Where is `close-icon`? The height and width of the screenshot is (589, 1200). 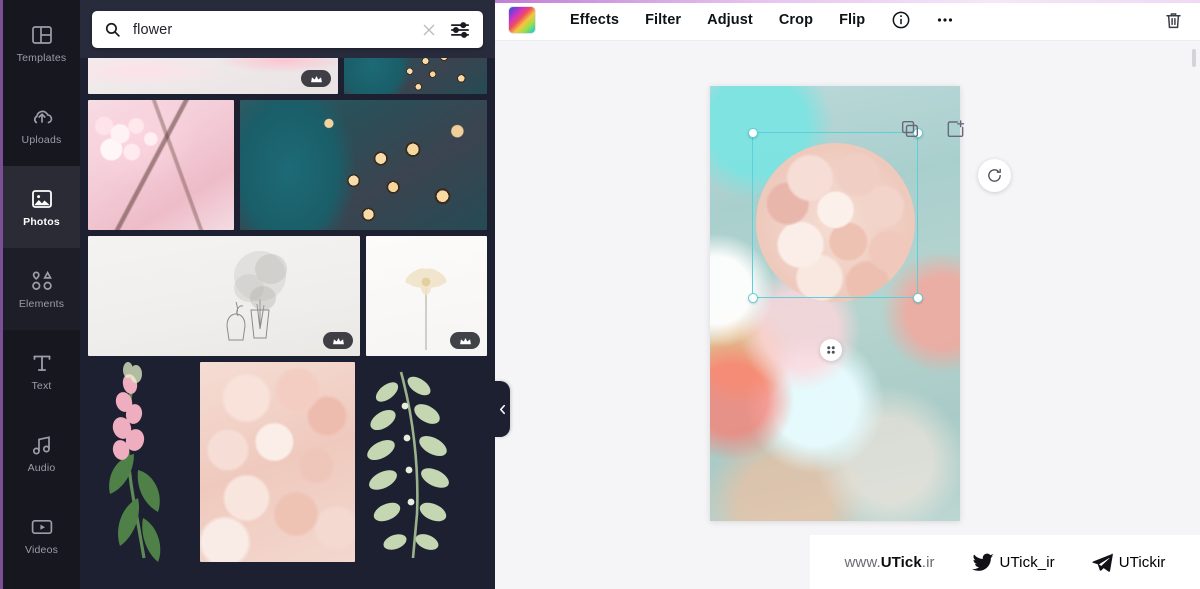
close-icon is located at coordinates (429, 30).